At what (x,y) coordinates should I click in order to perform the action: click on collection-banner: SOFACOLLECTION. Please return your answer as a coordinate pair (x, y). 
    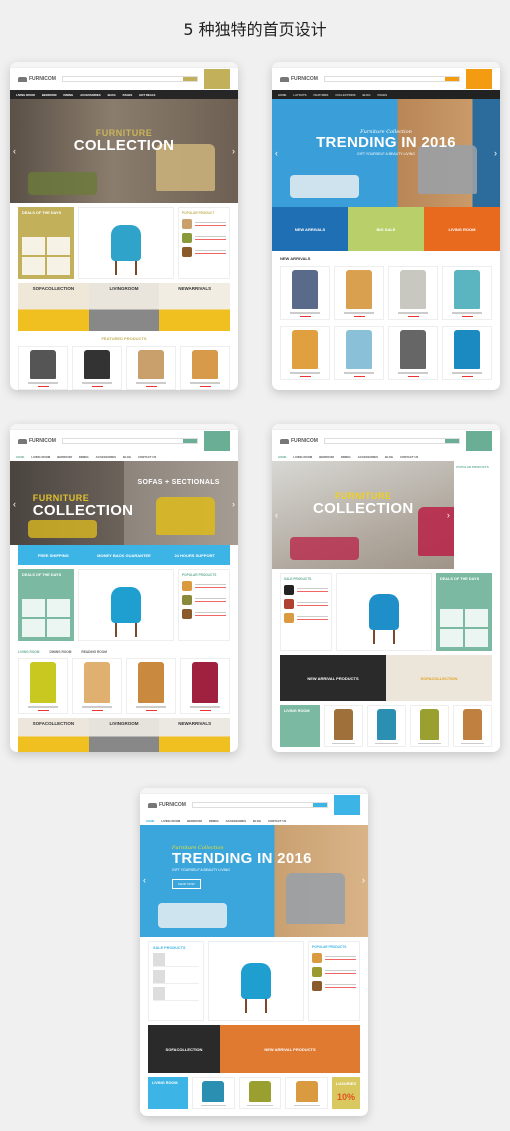
    Looking at the image, I should click on (53, 735).